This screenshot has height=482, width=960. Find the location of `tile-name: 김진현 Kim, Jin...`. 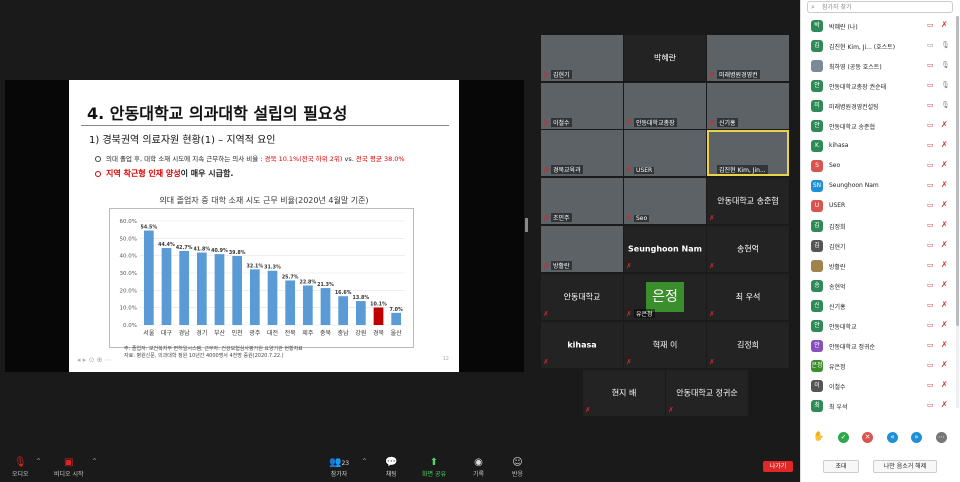

tile-name: 김진현 Kim, Jin... is located at coordinates (742, 169).